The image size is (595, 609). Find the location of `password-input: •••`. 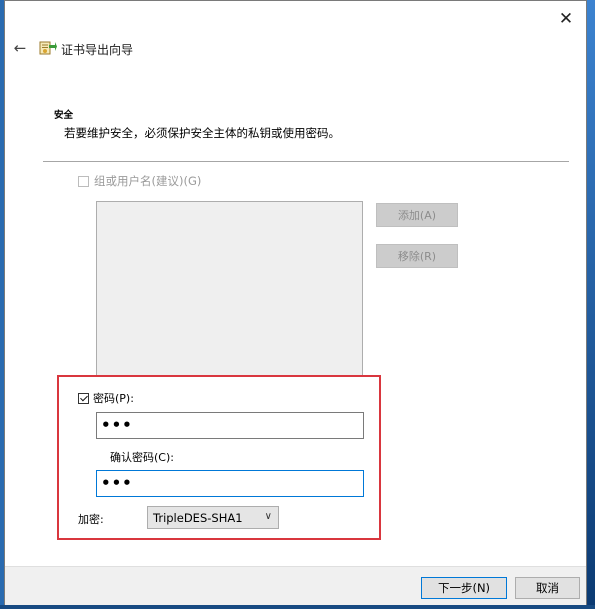

password-input: ••• is located at coordinates (230, 425).